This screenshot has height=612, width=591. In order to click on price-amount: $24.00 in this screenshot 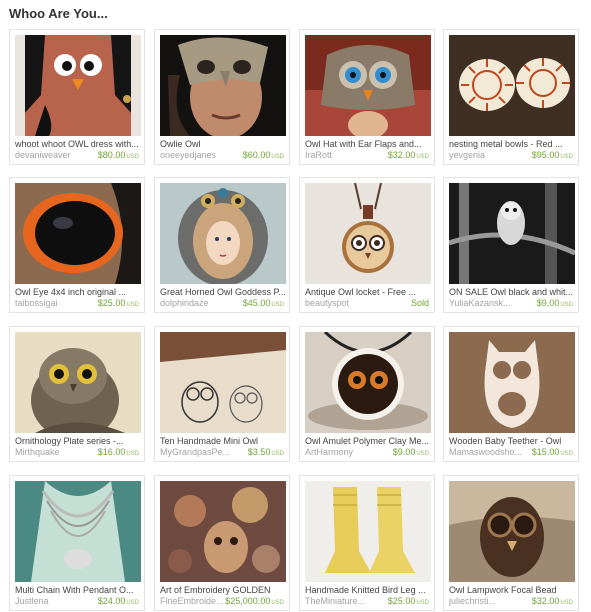, I will do `click(111, 601)`.